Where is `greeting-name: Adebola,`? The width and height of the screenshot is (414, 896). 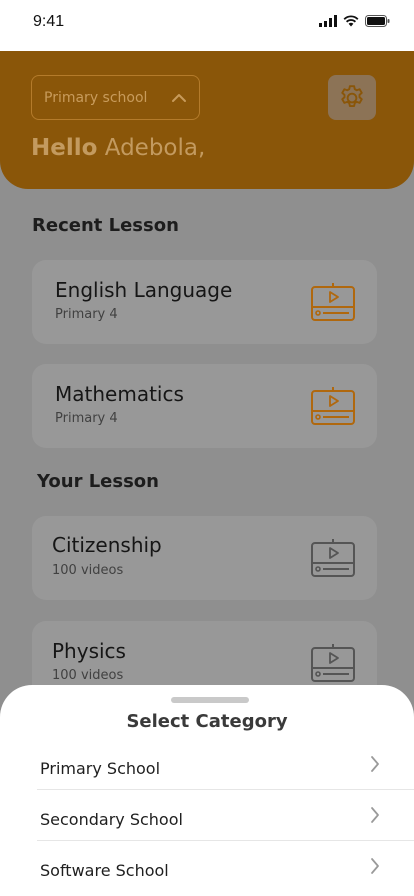 greeting-name: Adebola, is located at coordinates (155, 148).